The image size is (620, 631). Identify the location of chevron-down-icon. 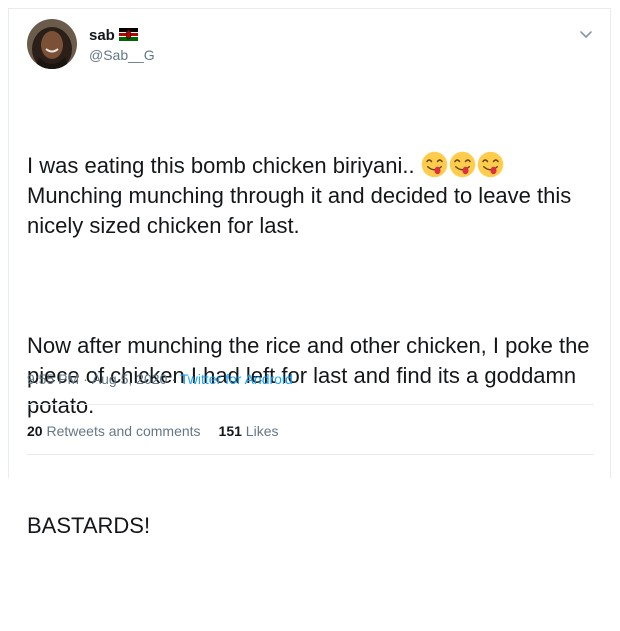
(586, 35).